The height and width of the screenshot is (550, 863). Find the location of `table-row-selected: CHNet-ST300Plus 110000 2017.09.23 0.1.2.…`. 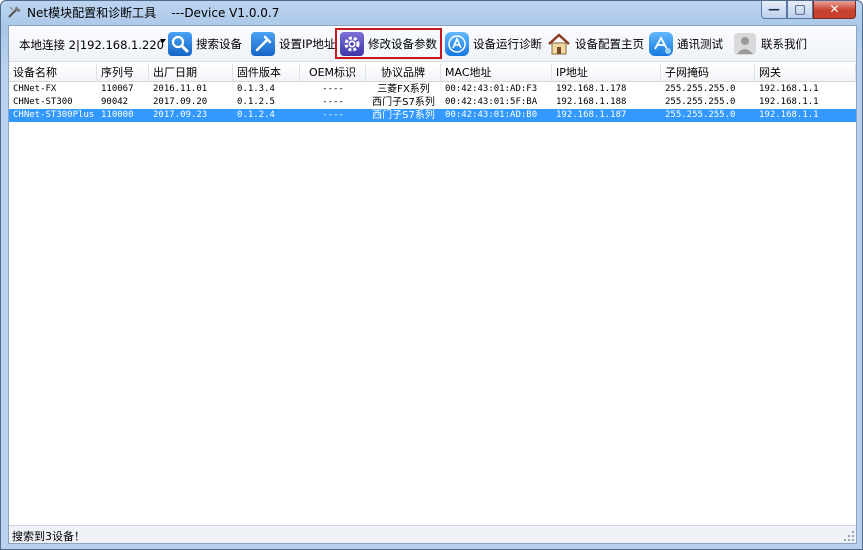

table-row-selected: CHNet-ST300Plus 110000 2017.09.23 0.1.2.… is located at coordinates (432, 115).